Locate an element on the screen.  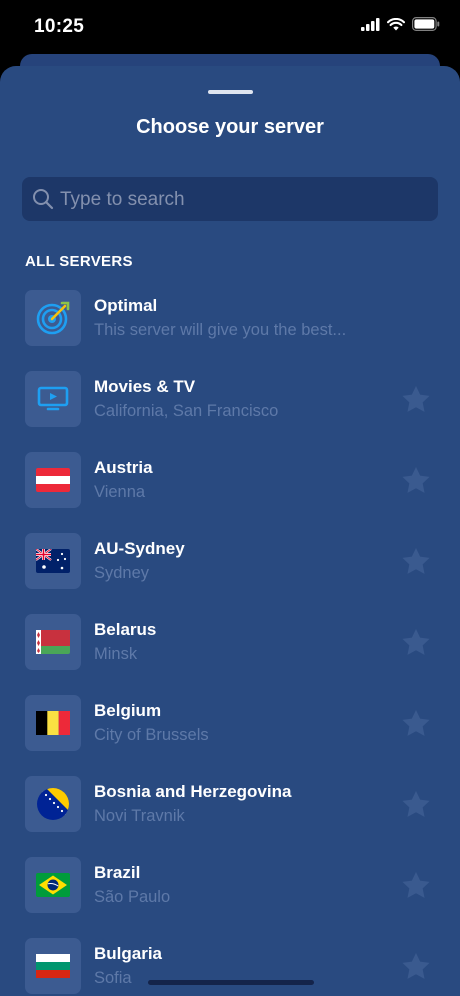
server-name: Movies & TV is located at coordinates (145, 386).